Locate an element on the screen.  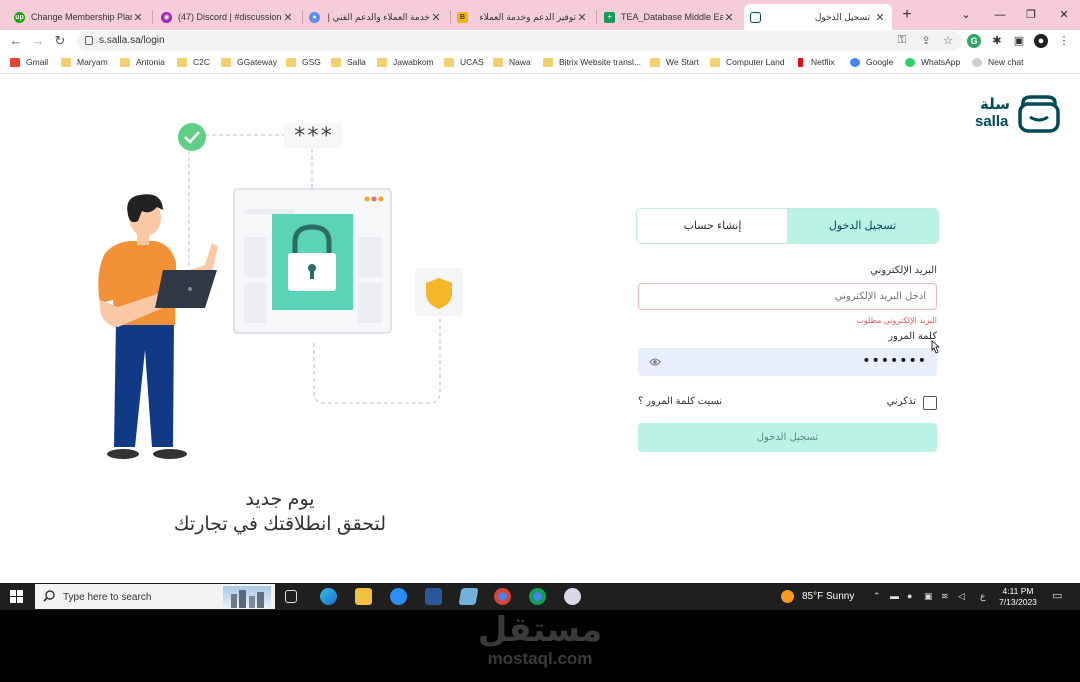
mouse-cursor-icon is located at coordinates (935, 347).